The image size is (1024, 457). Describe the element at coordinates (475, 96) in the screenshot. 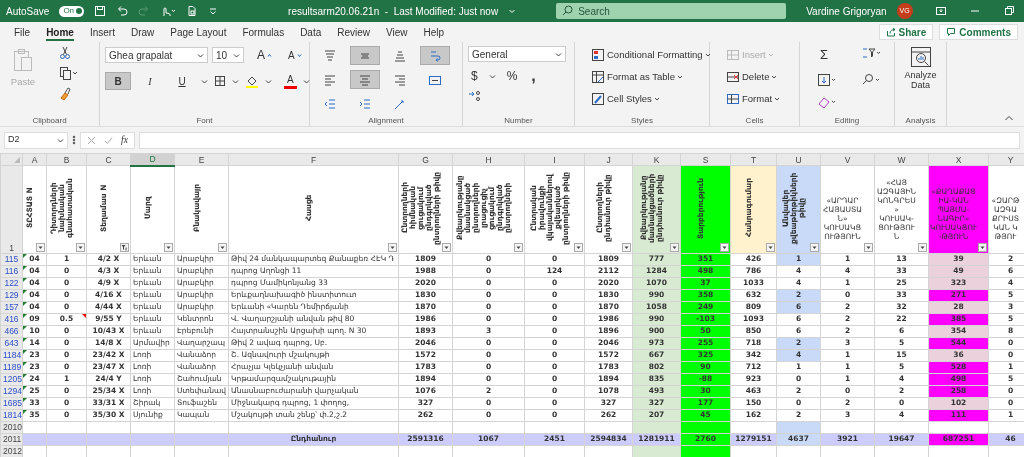

I see `increase-decimal-icon` at that location.